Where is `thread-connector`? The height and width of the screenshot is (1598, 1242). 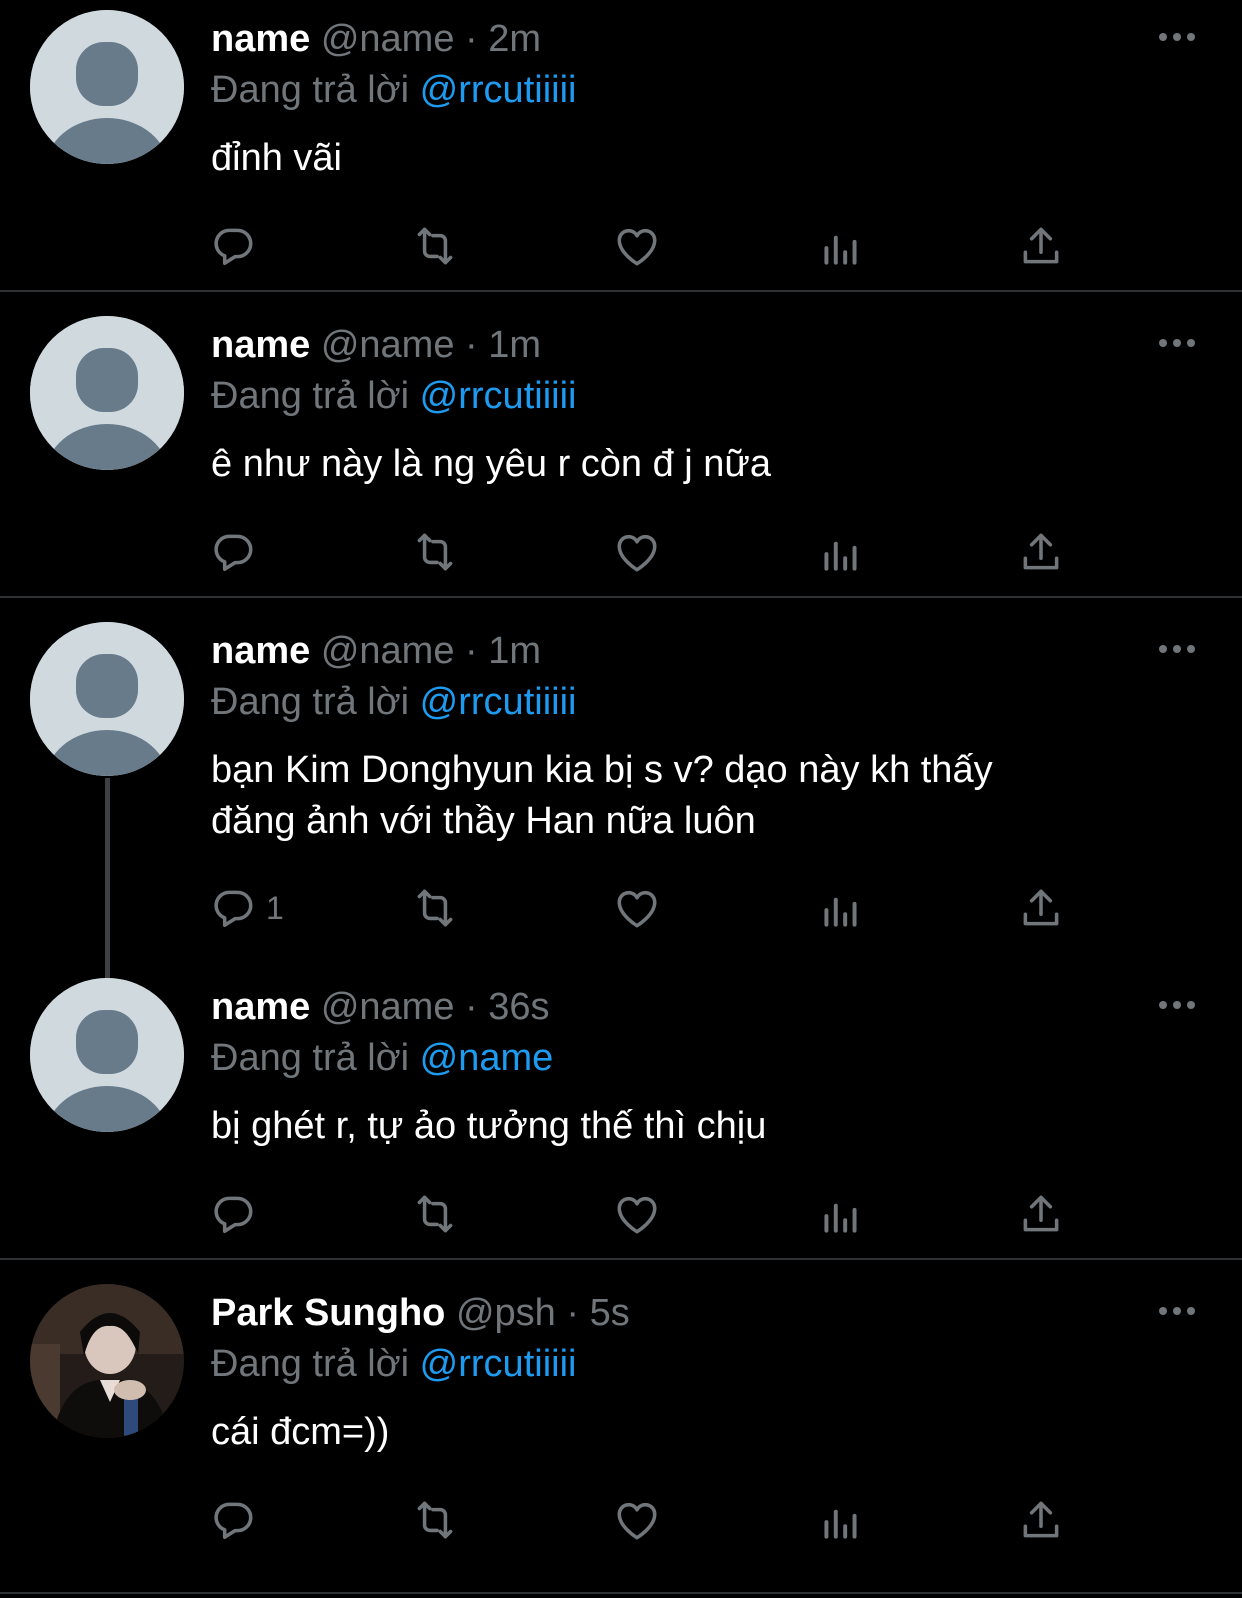 thread-connector is located at coordinates (107, 887).